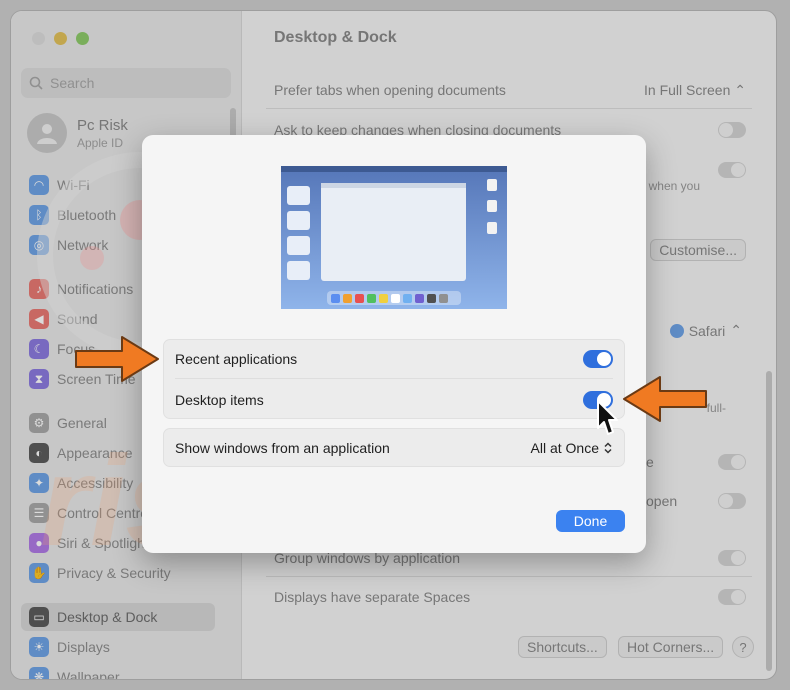 The height and width of the screenshot is (690, 790). Describe the element at coordinates (282, 447) in the screenshot. I see `show-windows-label: Show windows from an application` at that location.